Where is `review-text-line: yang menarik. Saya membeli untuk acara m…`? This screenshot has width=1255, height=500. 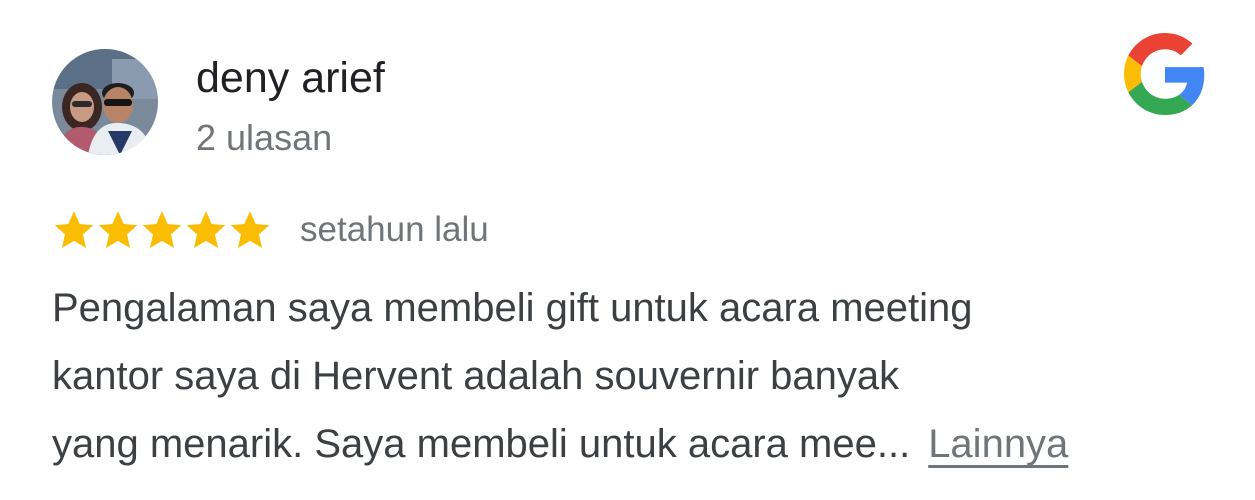
review-text-line: yang menarik. Saya membeli untuk acara m… is located at coordinates (481, 444).